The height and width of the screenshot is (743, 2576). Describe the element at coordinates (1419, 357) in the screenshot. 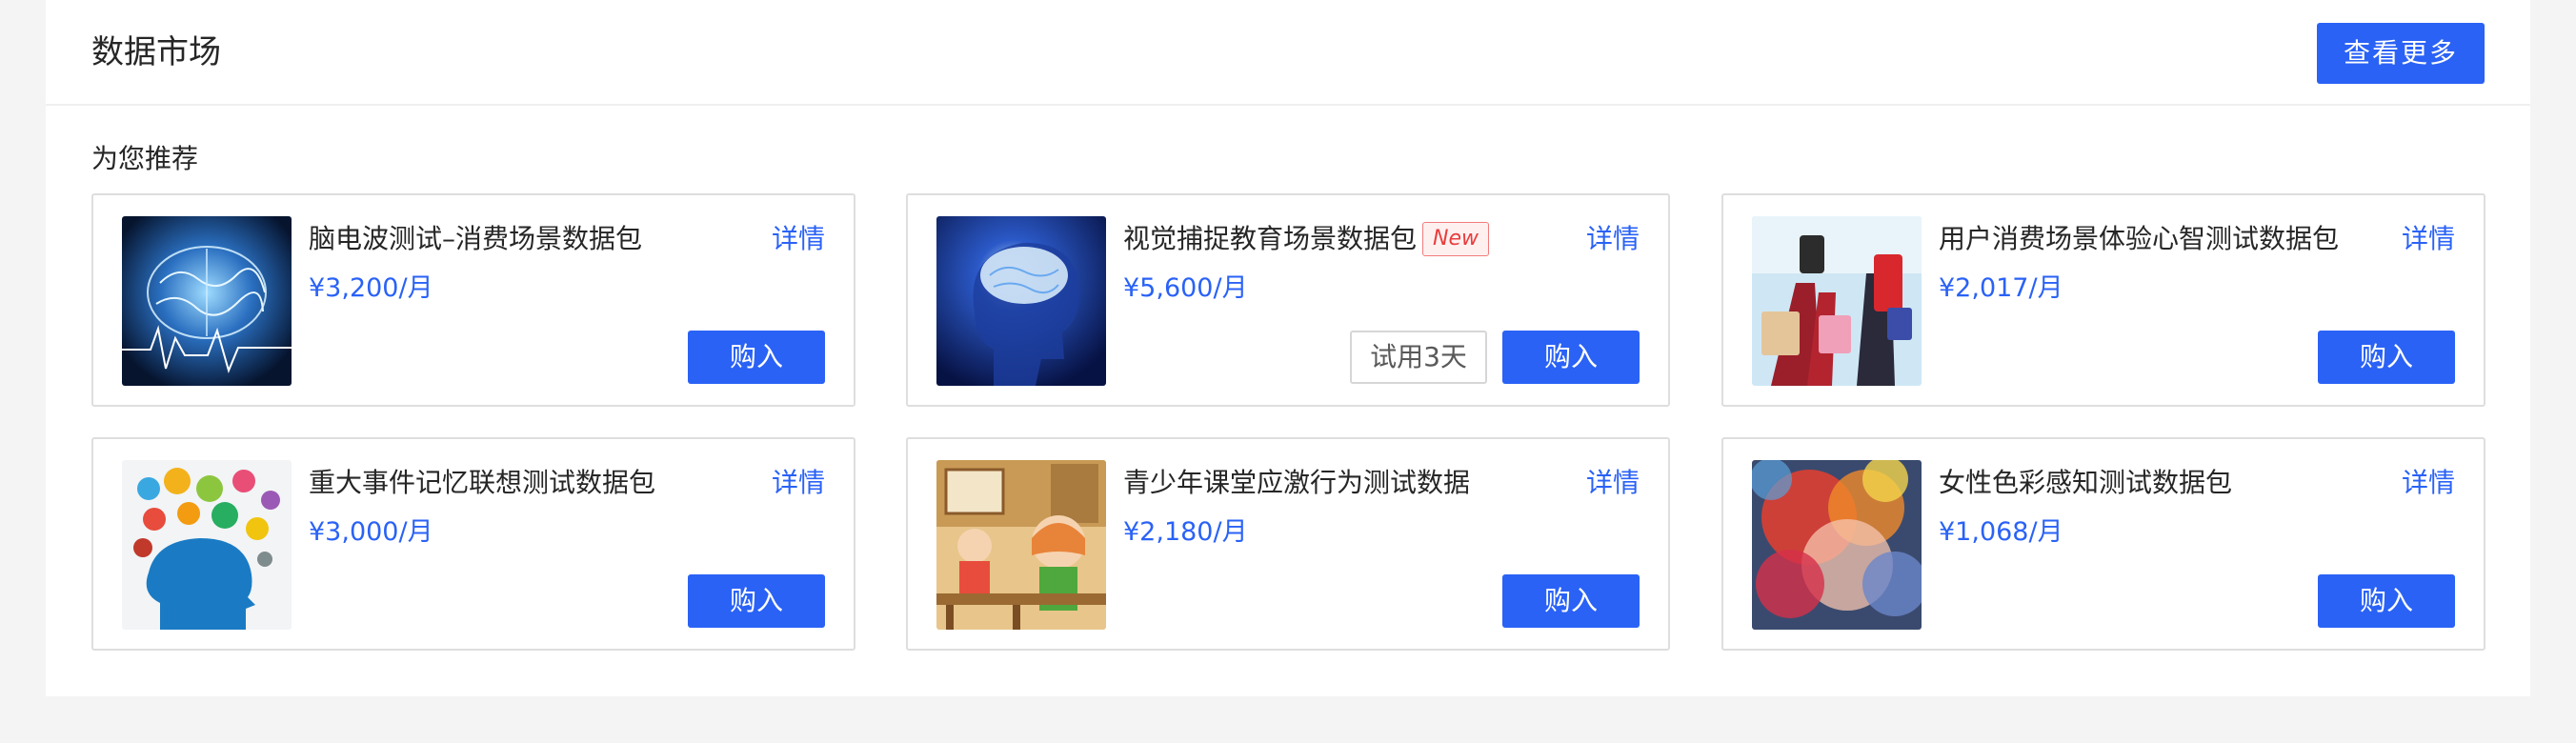

I see `trial-button: 试用3天` at that location.